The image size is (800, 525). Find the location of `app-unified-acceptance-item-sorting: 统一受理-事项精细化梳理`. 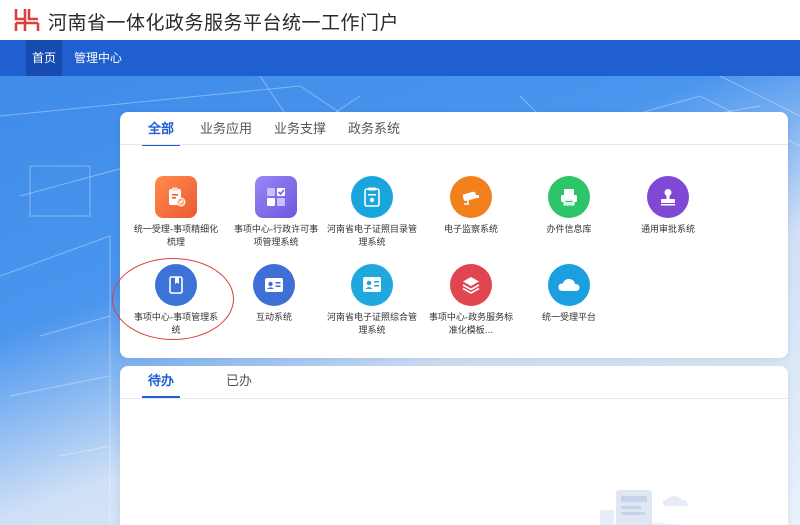

app-unified-acceptance-item-sorting: 统一受理-事项精细化梳理 is located at coordinates (176, 213).